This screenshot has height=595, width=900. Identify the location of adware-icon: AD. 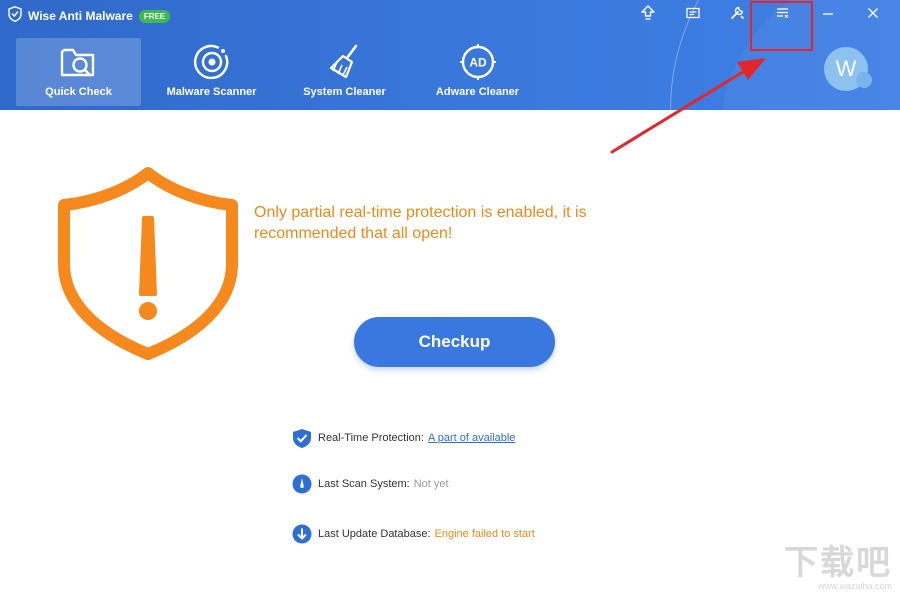
(478, 62).